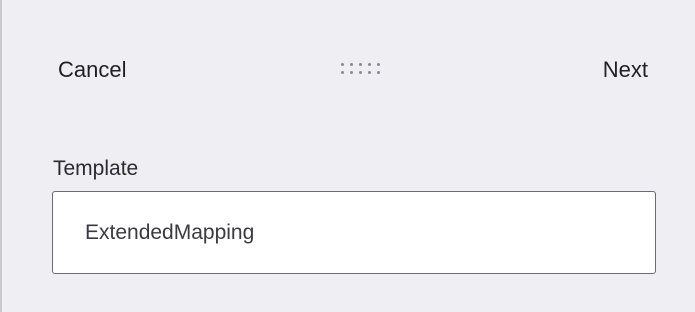 The width and height of the screenshot is (695, 312). Describe the element at coordinates (96, 168) in the screenshot. I see `template-label: Template` at that location.